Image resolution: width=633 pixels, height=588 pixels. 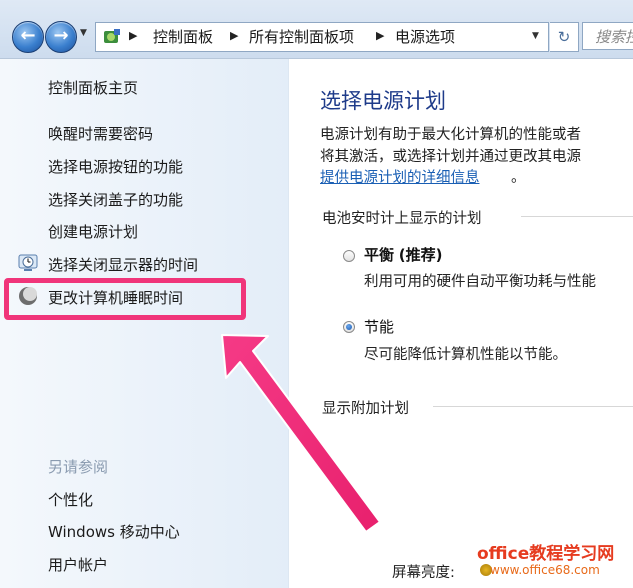 What do you see at coordinates (450, 157) in the screenshot?
I see `page-description-line2: 将其激活，或选择计划并通过更改其电源` at bounding box center [450, 157].